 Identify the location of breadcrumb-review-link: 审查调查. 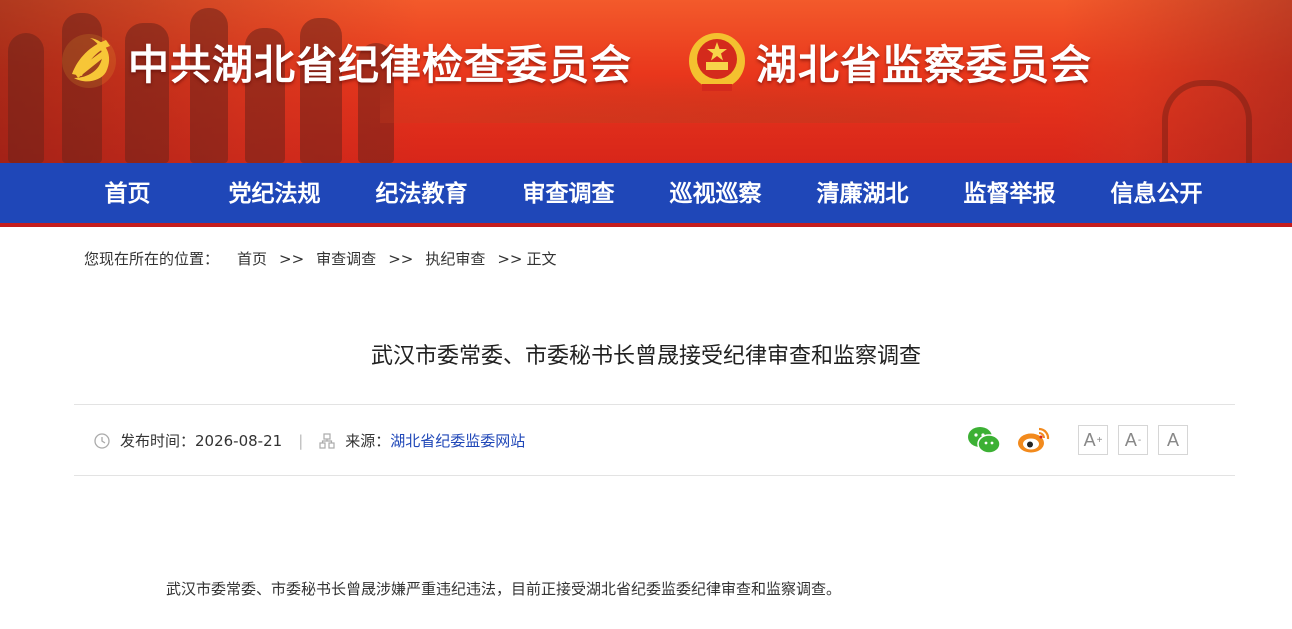
(346, 258).